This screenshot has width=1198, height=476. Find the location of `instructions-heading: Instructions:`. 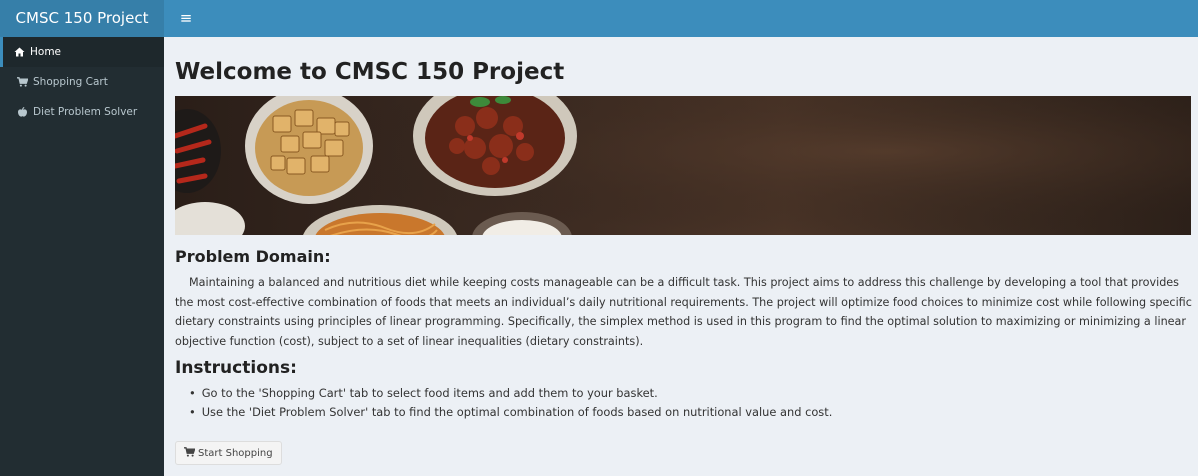

instructions-heading: Instructions: is located at coordinates (236, 368).